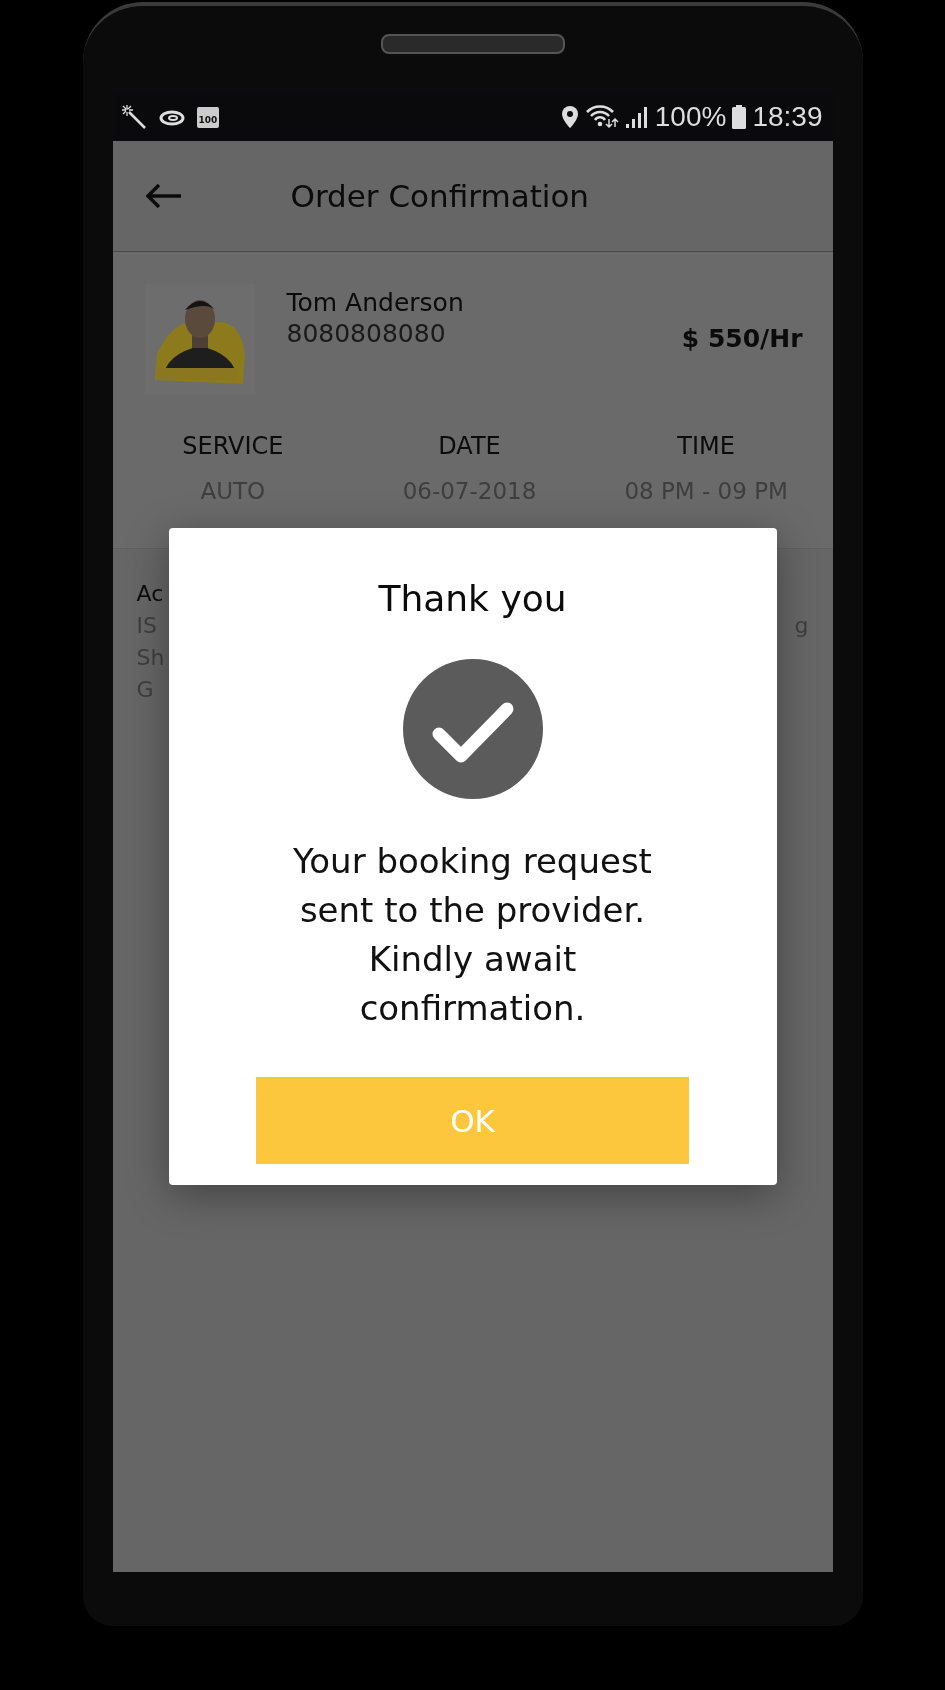 The image size is (945, 1690). What do you see at coordinates (439, 196) in the screenshot?
I see `page-title: Order Confirmation` at bounding box center [439, 196].